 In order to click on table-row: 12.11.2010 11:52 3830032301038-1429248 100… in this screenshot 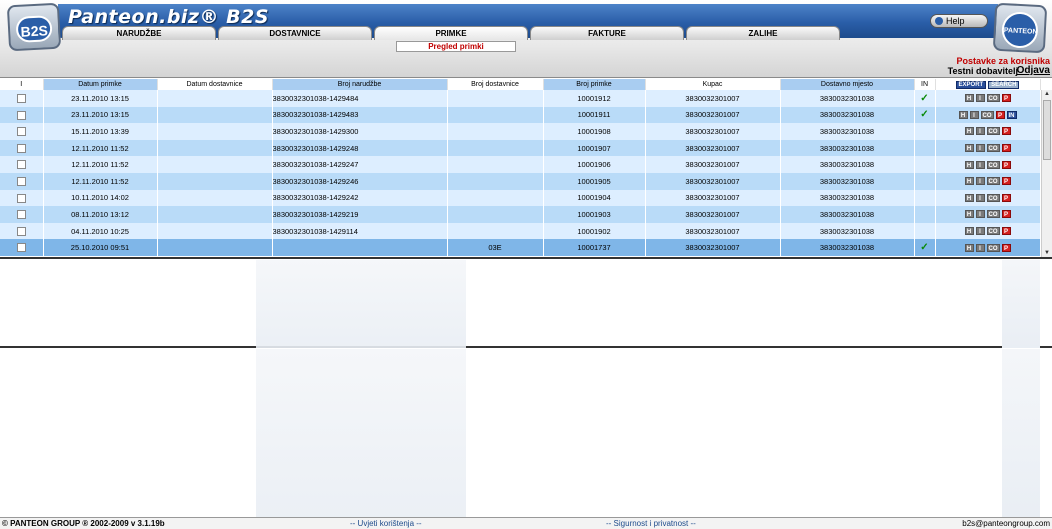, I will do `click(520, 148)`.